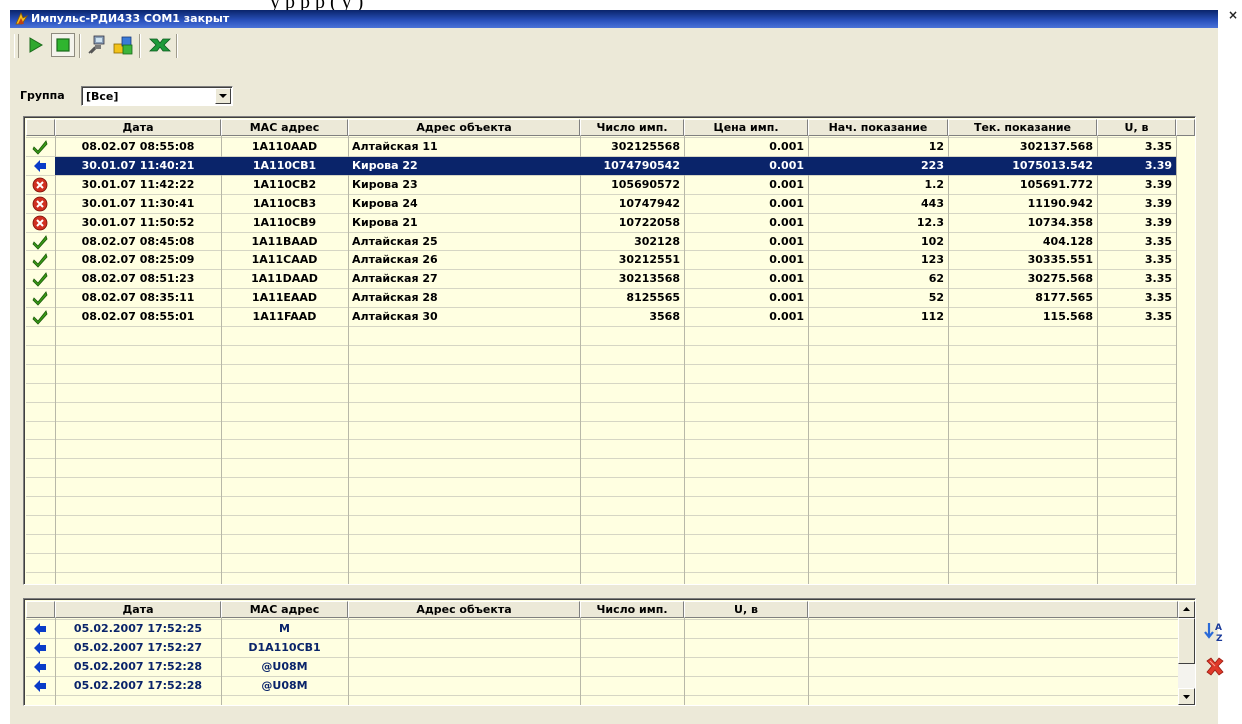  What do you see at coordinates (395, 297) in the screenshot?
I see `address-cell: Алтайская 28` at bounding box center [395, 297].